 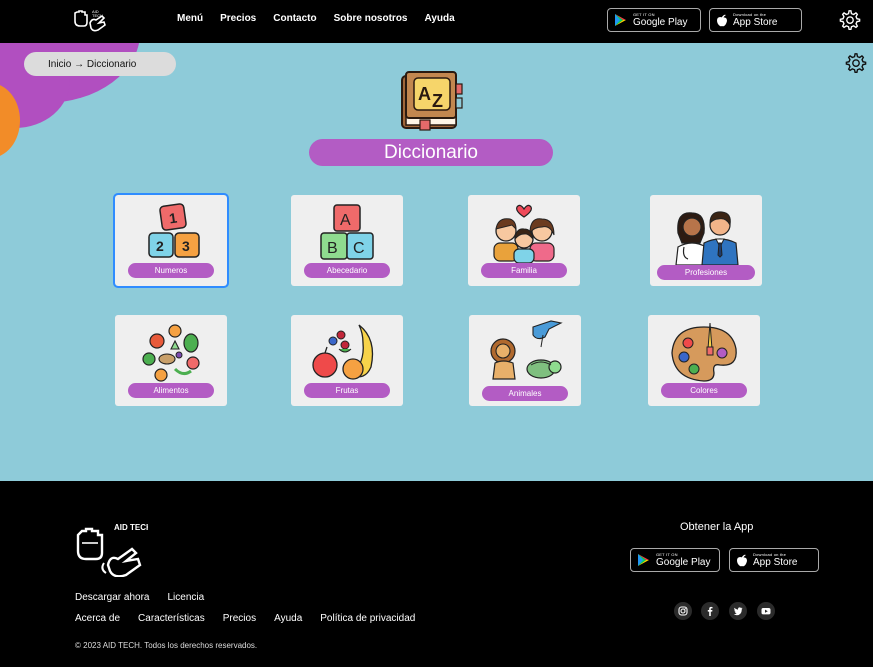 I want to click on category-card-numeros: 1 2 3 Numeros, so click(x=171, y=240).